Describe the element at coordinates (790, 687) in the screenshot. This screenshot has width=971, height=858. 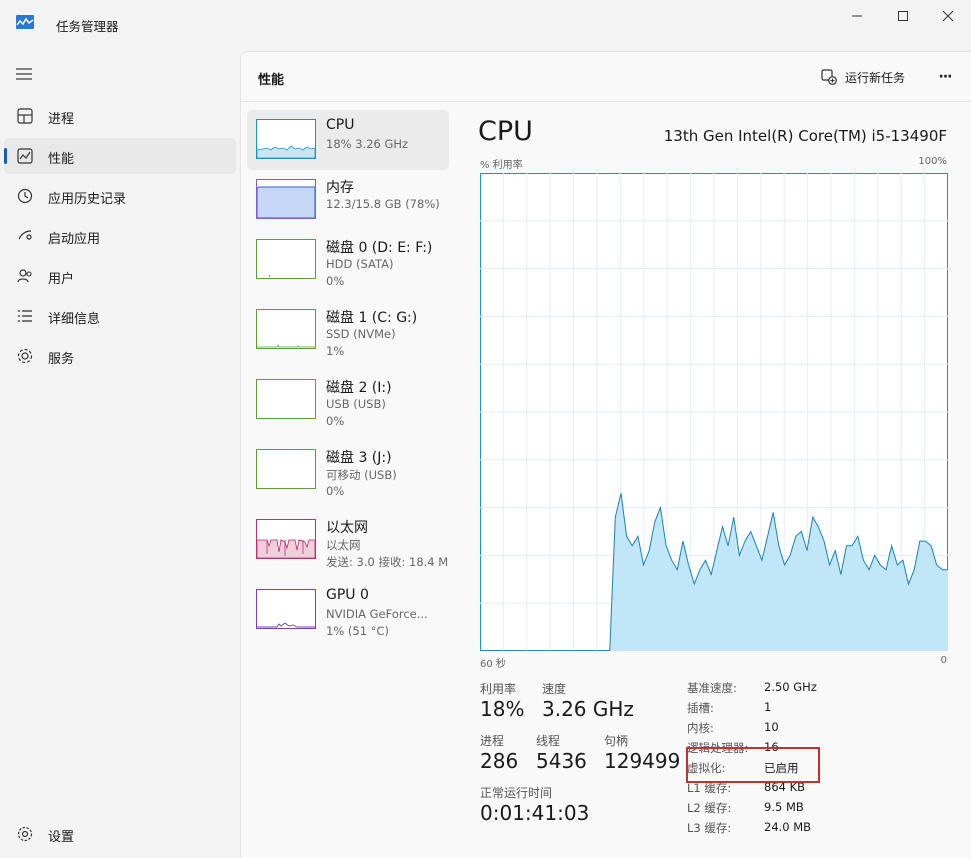
I see `spec-value: 2.50 GHz` at that location.